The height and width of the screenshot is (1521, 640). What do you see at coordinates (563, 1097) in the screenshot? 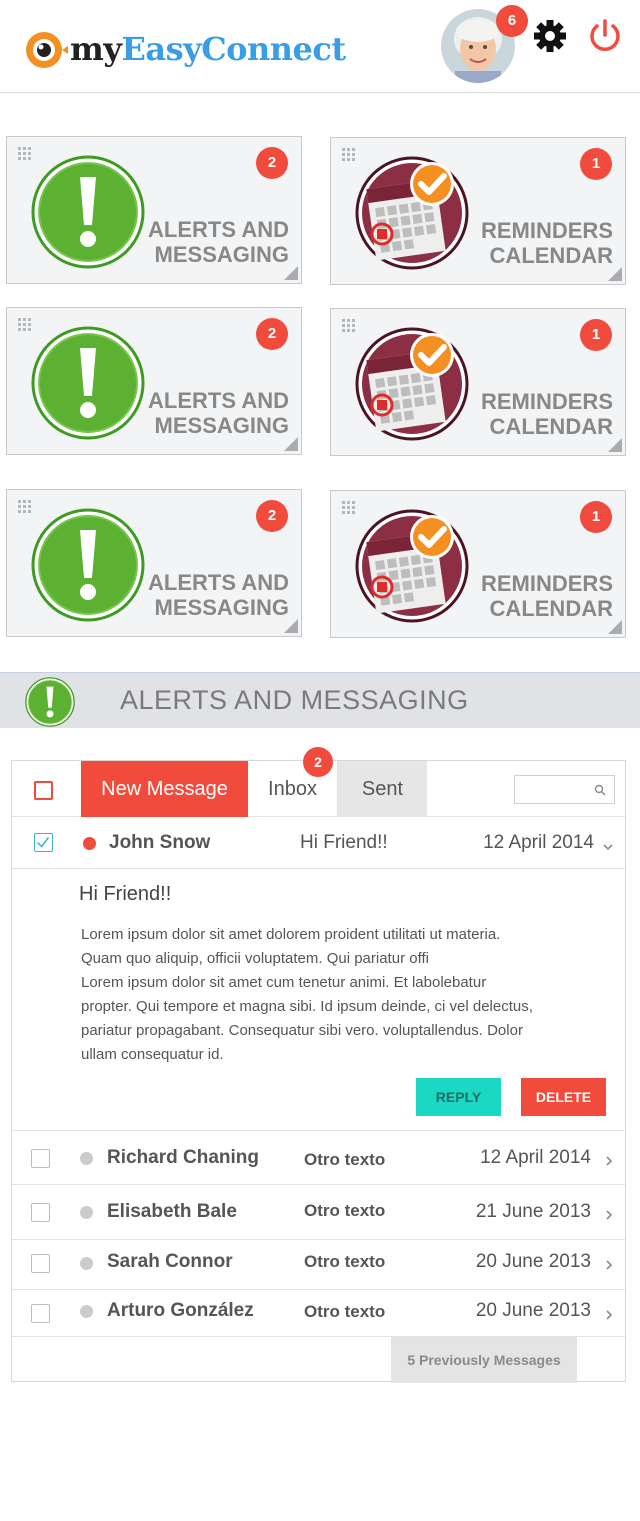
I see `delete-button: DELETE` at bounding box center [563, 1097].